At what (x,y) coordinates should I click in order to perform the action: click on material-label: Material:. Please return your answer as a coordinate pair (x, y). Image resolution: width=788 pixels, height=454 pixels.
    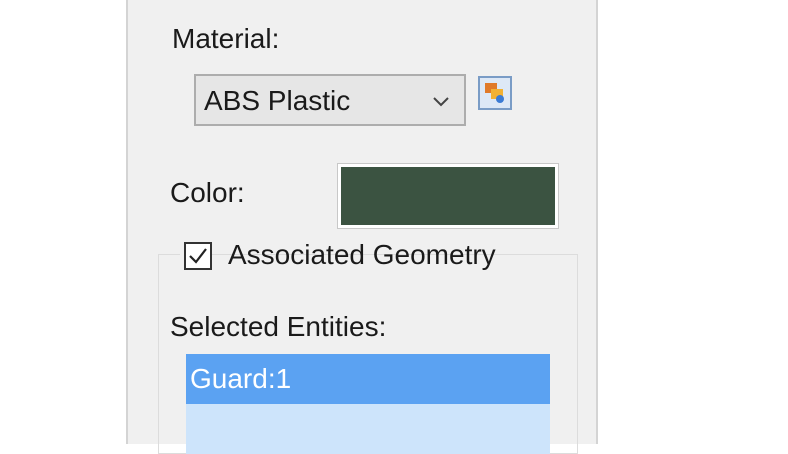
    Looking at the image, I should click on (226, 38).